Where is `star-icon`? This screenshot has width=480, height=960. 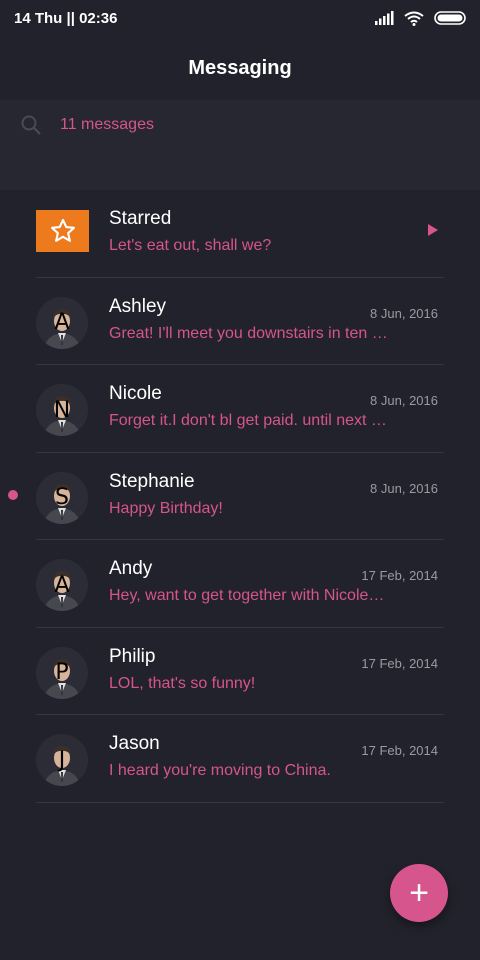 star-icon is located at coordinates (62, 230).